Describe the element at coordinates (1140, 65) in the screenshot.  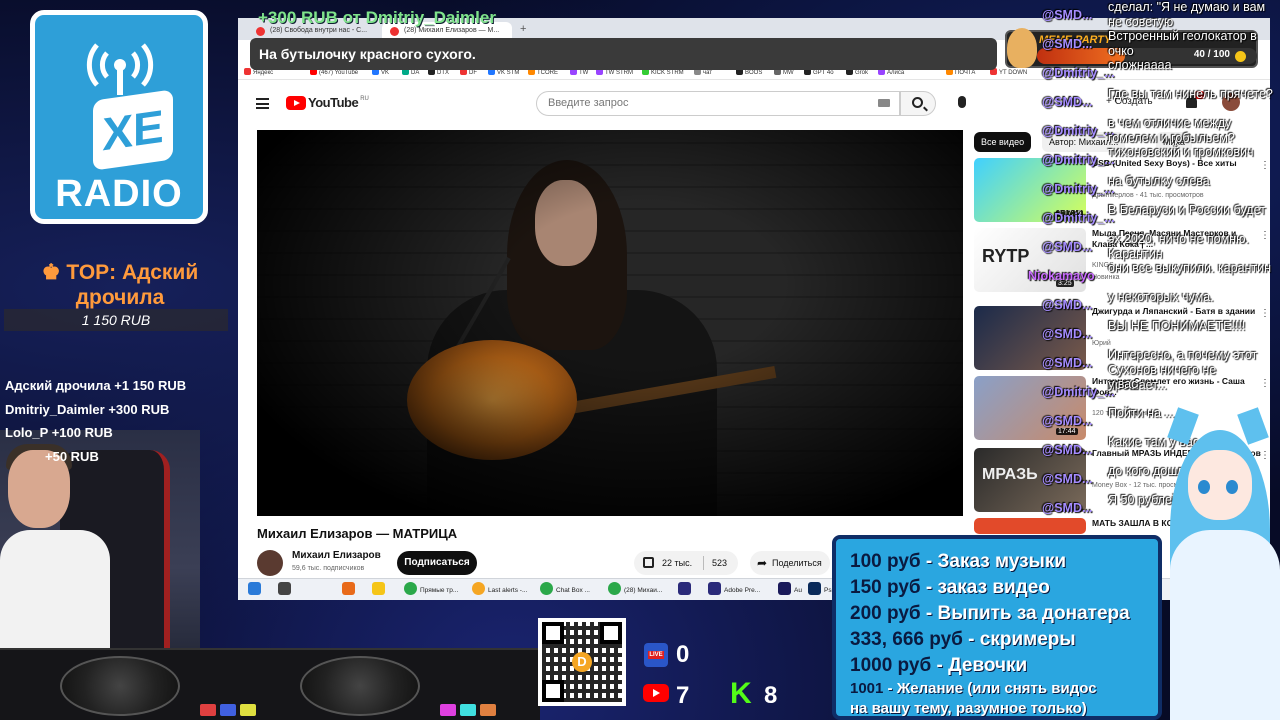
I see `chat-message: сложнаааа` at that location.